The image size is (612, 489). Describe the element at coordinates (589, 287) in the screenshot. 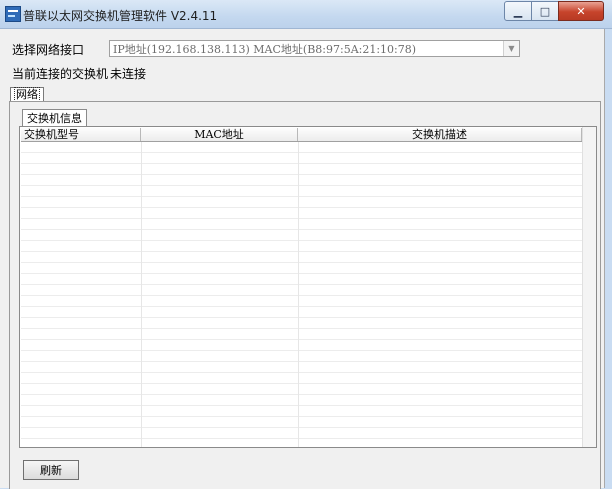

I see `vertical-scrollbar` at that location.